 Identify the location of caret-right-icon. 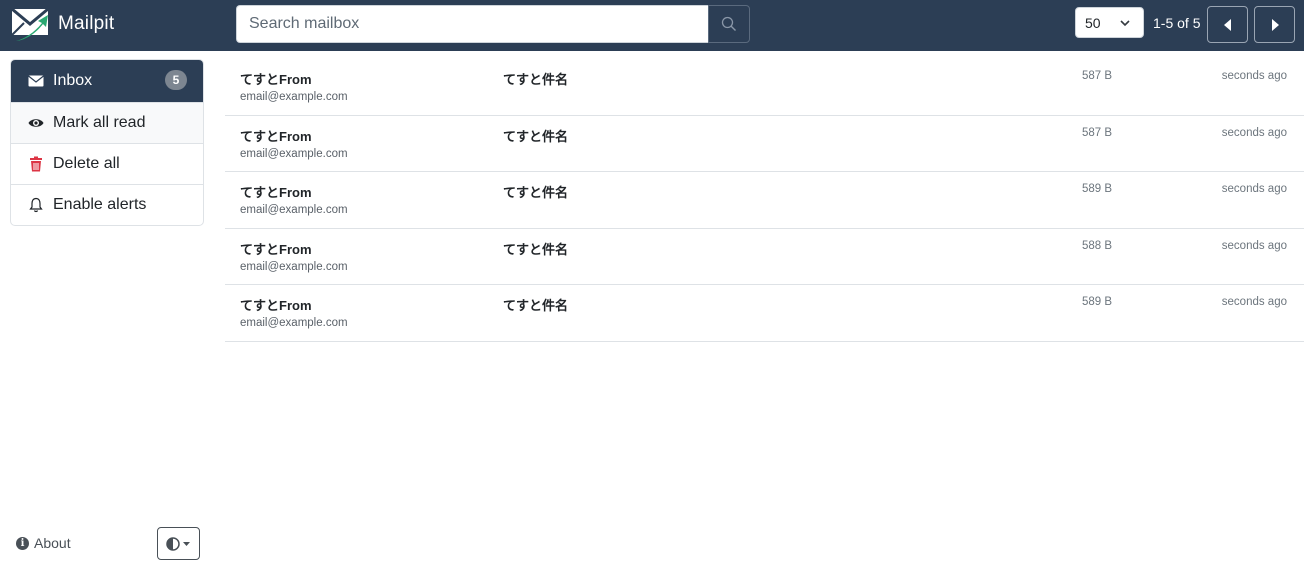
(1275, 24).